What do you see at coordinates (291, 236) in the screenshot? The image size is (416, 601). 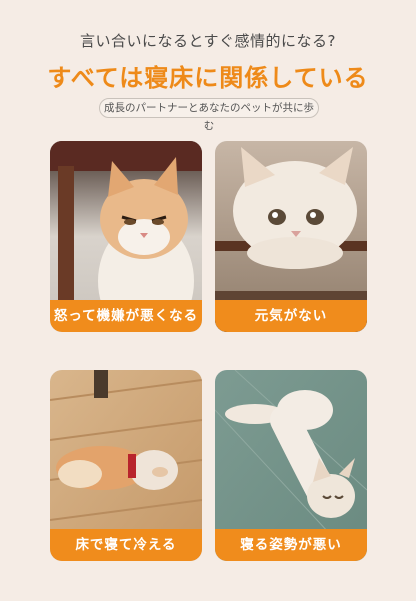 I see `card-tired-cat: 元気がない` at bounding box center [291, 236].